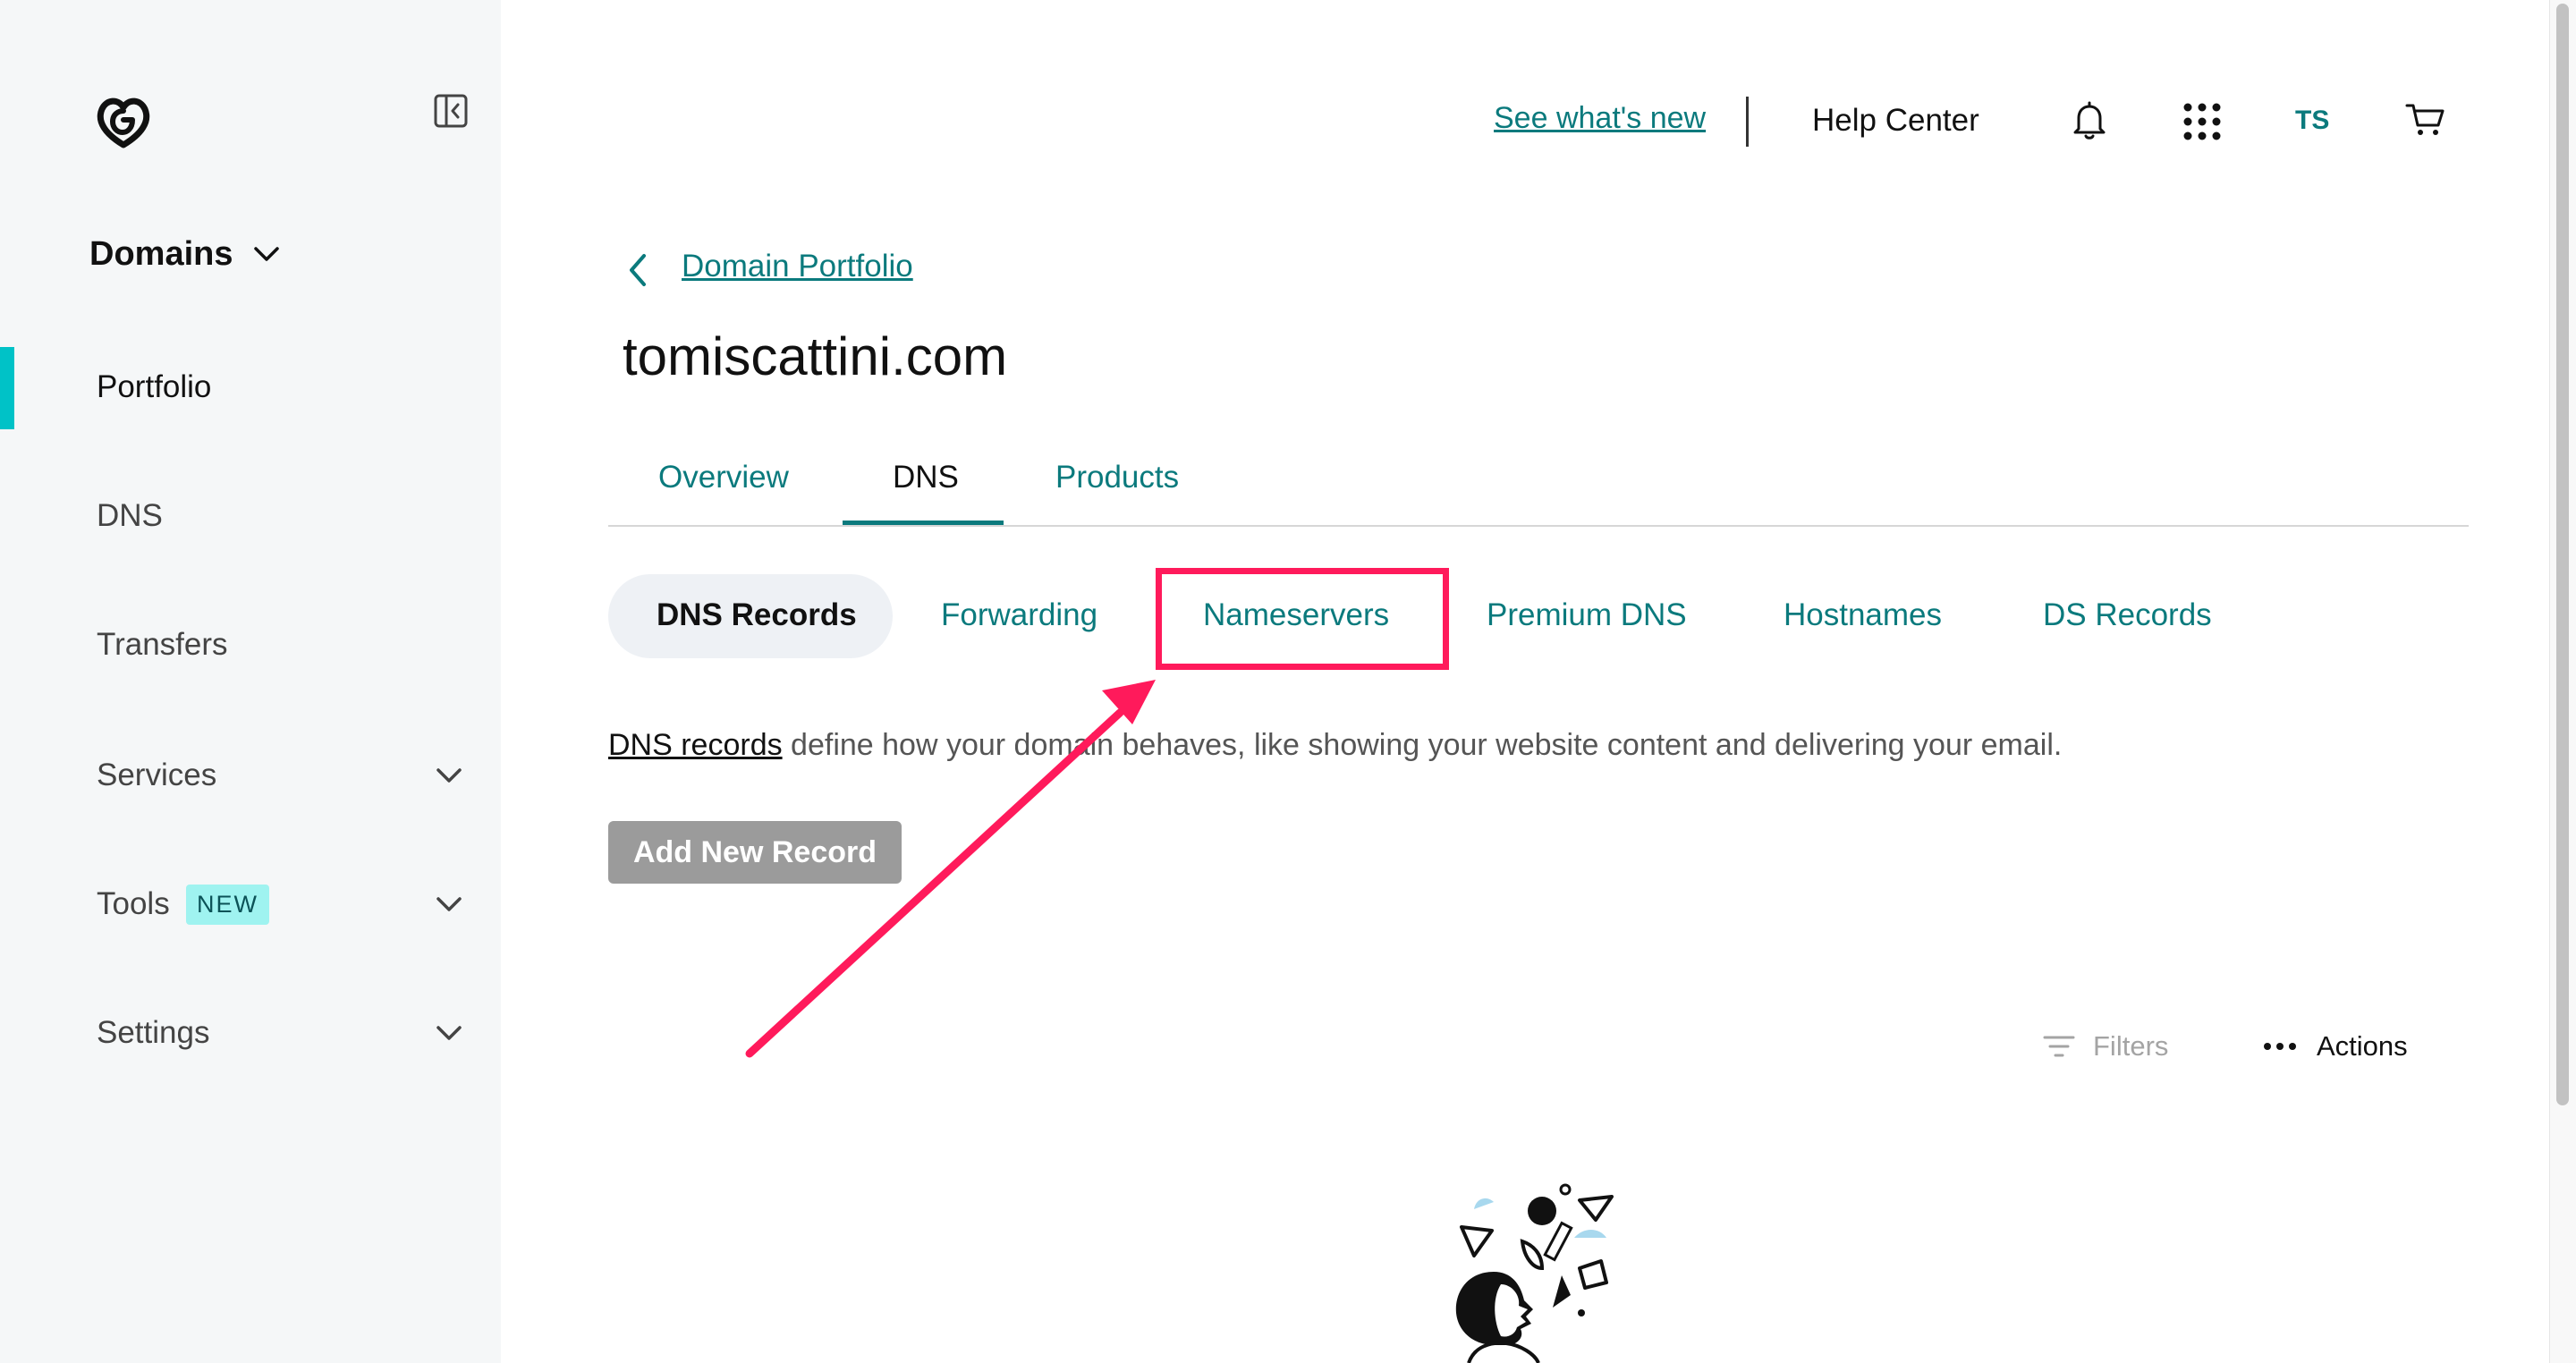 Image resolution: width=2576 pixels, height=1363 pixels. I want to click on bell-icon, so click(2089, 119).